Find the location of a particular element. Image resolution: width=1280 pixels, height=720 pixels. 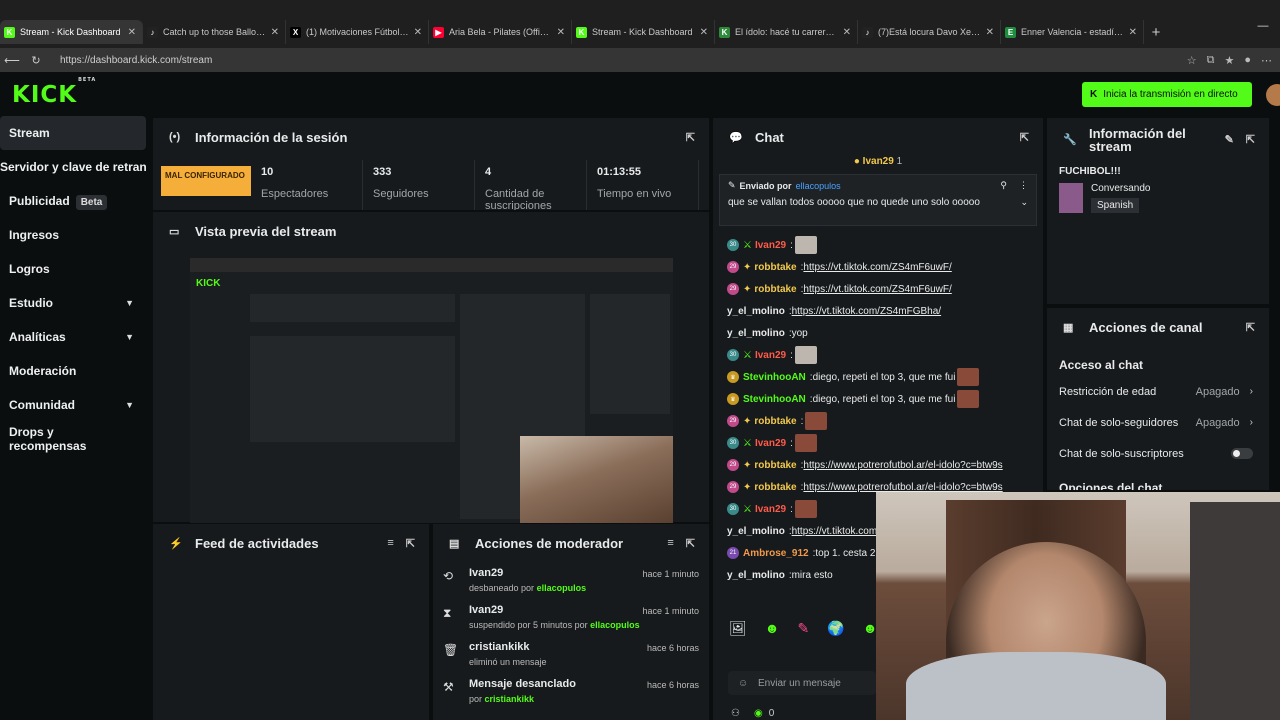

browser-tab: E Enner Valencia - estadísticas ✕ is located at coordinates (1072, 32).